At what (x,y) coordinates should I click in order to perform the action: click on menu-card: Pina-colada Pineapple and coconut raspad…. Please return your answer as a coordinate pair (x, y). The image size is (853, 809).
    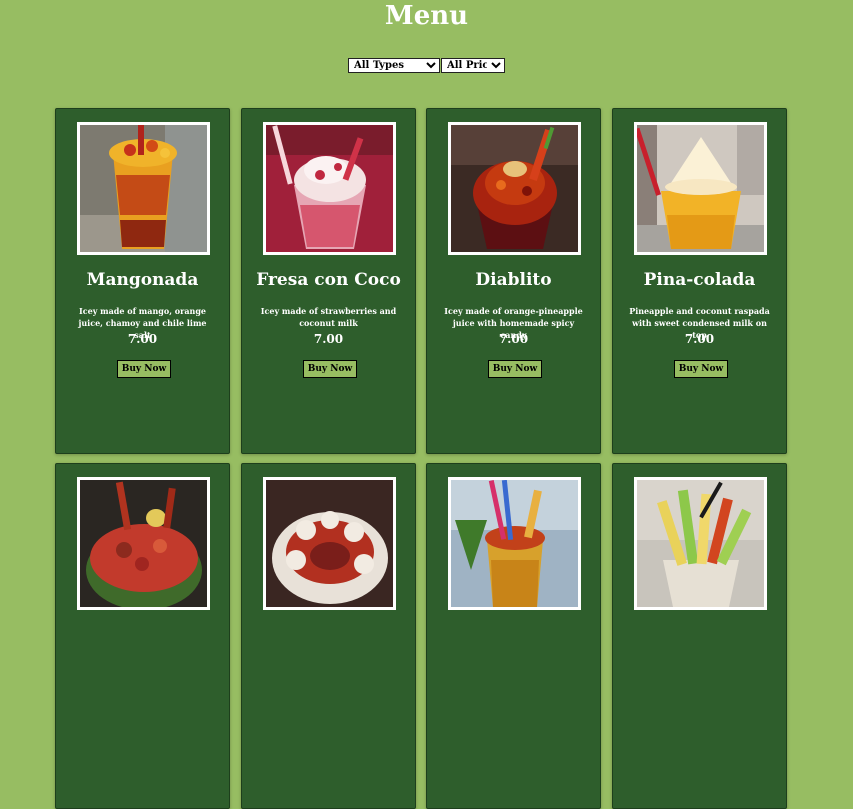
    Looking at the image, I should click on (699, 281).